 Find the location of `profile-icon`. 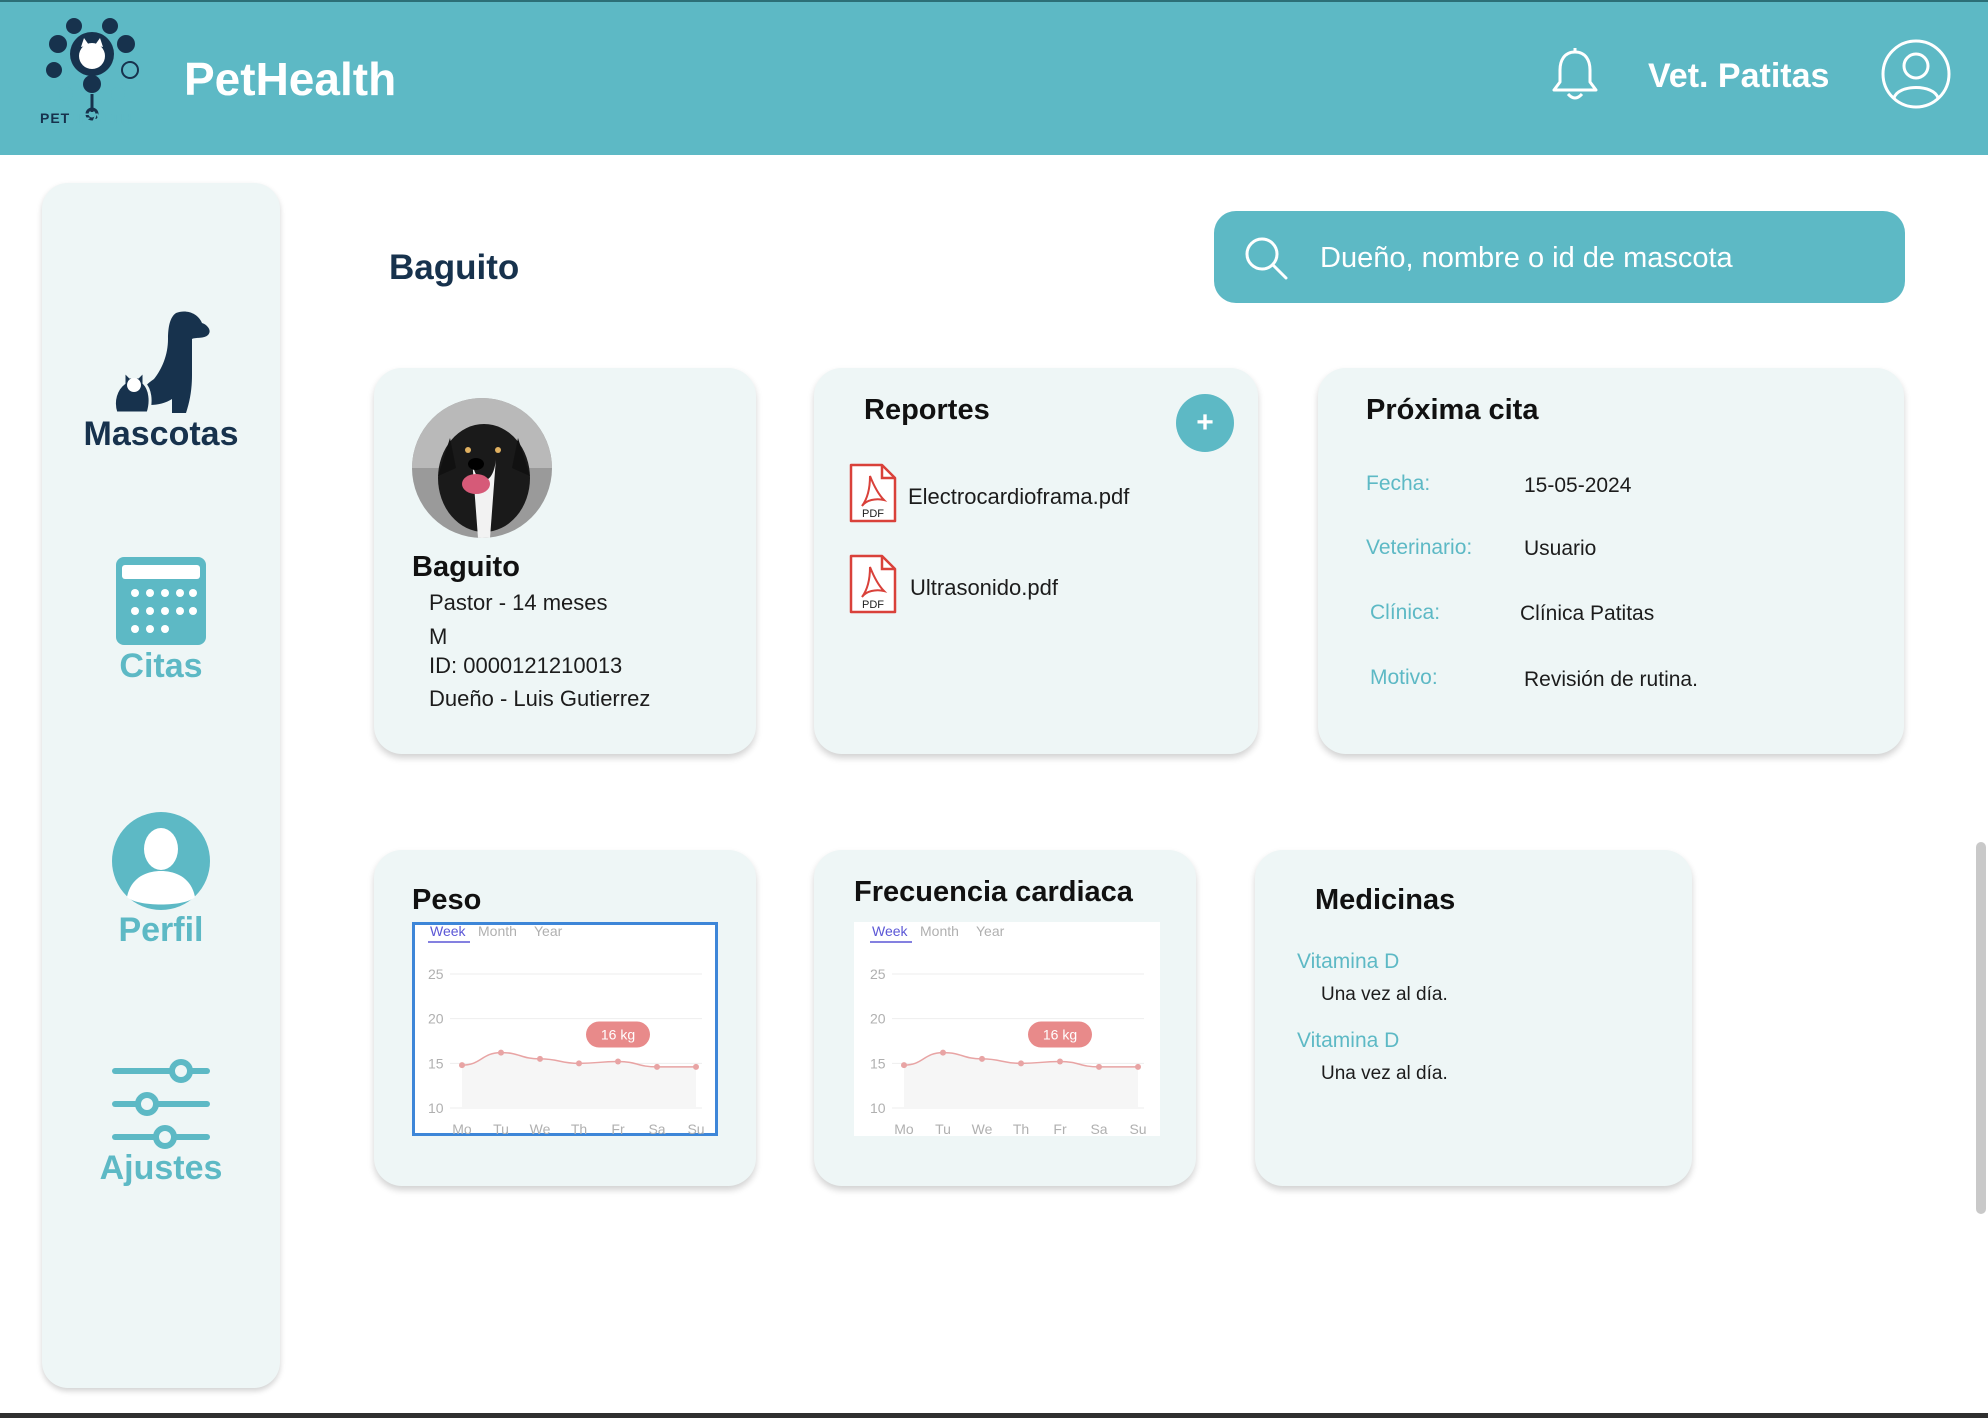

profile-icon is located at coordinates (161, 861).